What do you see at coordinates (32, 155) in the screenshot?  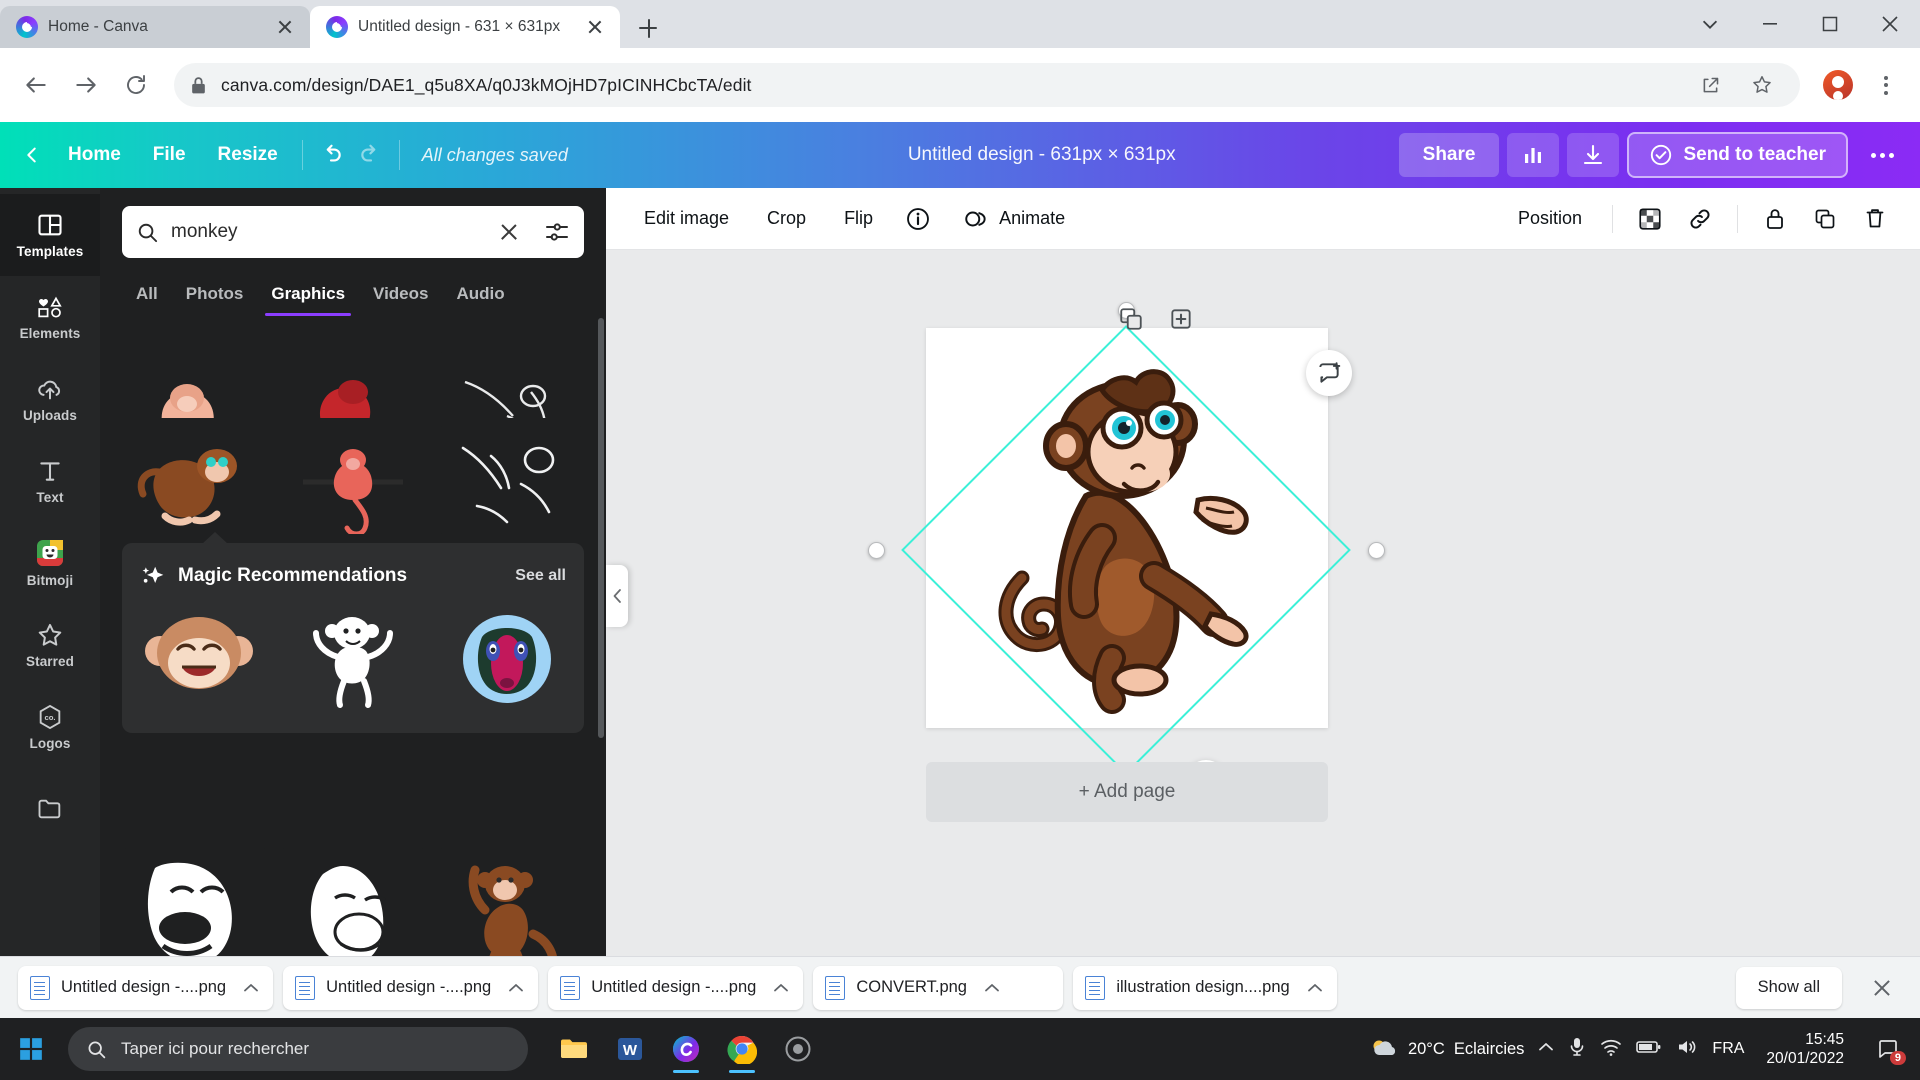 I see `chevron-left-icon` at bounding box center [32, 155].